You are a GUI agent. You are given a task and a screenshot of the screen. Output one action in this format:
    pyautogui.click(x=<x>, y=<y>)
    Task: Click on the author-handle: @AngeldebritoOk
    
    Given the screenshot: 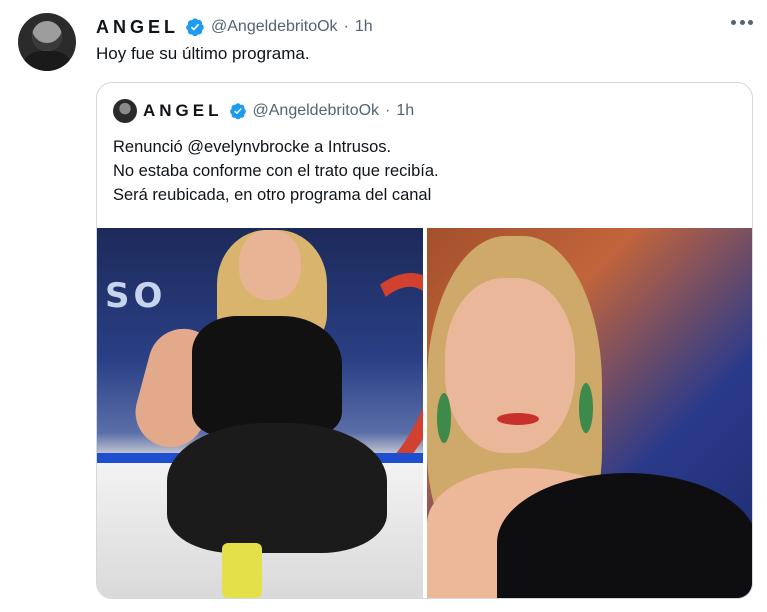 What is the action you would take?
    pyautogui.click(x=274, y=27)
    